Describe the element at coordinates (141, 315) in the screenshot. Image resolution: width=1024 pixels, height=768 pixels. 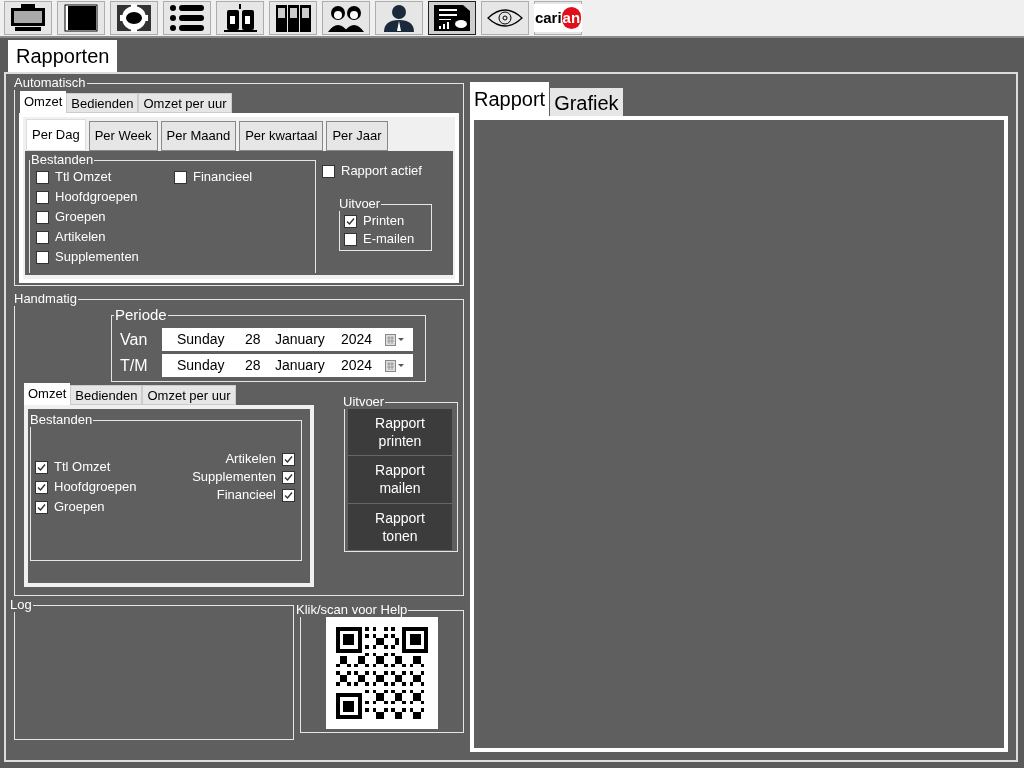
I see `group-title: Periode` at that location.